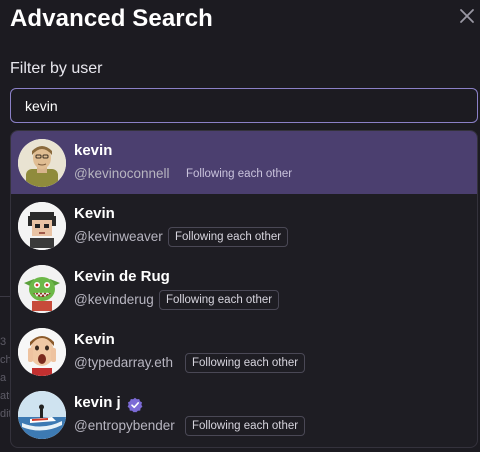 Image resolution: width=480 pixels, height=452 pixels. What do you see at coordinates (122, 173) in the screenshot?
I see `user-handle: @kevinoconnell` at bounding box center [122, 173].